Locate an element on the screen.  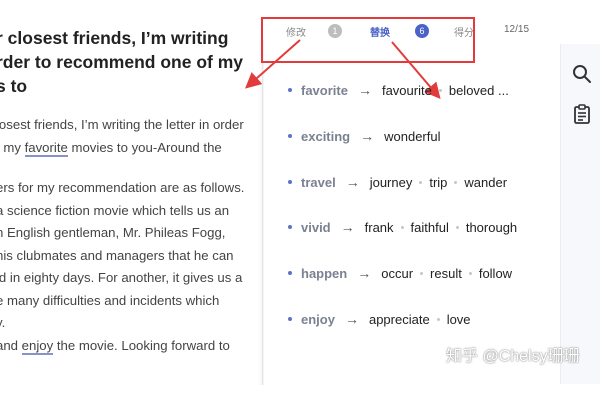
tool-strip is located at coordinates (580, 214).